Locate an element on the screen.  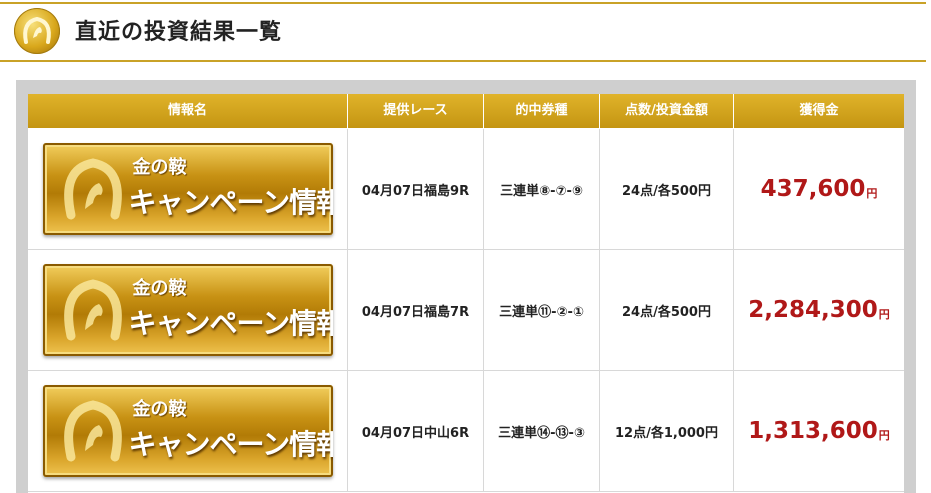
race-cell: 04月07日中山6R is located at coordinates (416, 431).